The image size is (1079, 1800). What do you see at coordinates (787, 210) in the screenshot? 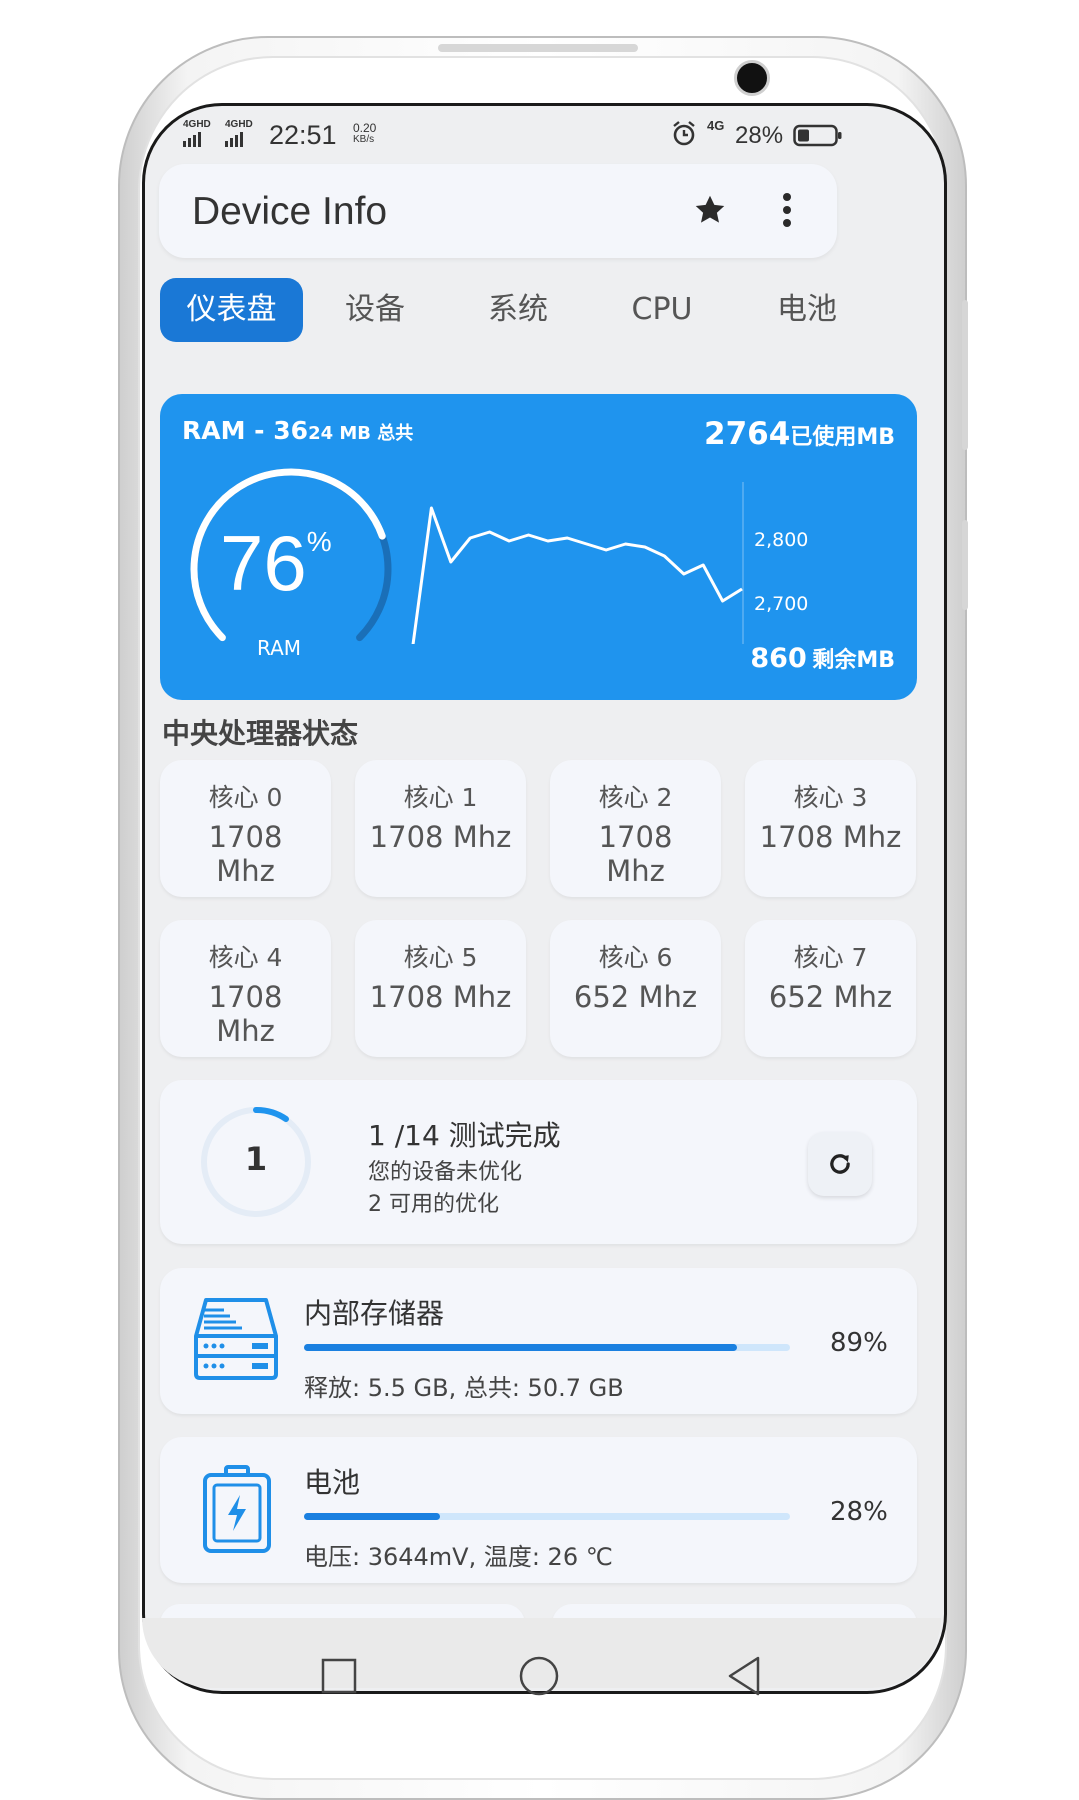
I see `more-vert-icon` at bounding box center [787, 210].